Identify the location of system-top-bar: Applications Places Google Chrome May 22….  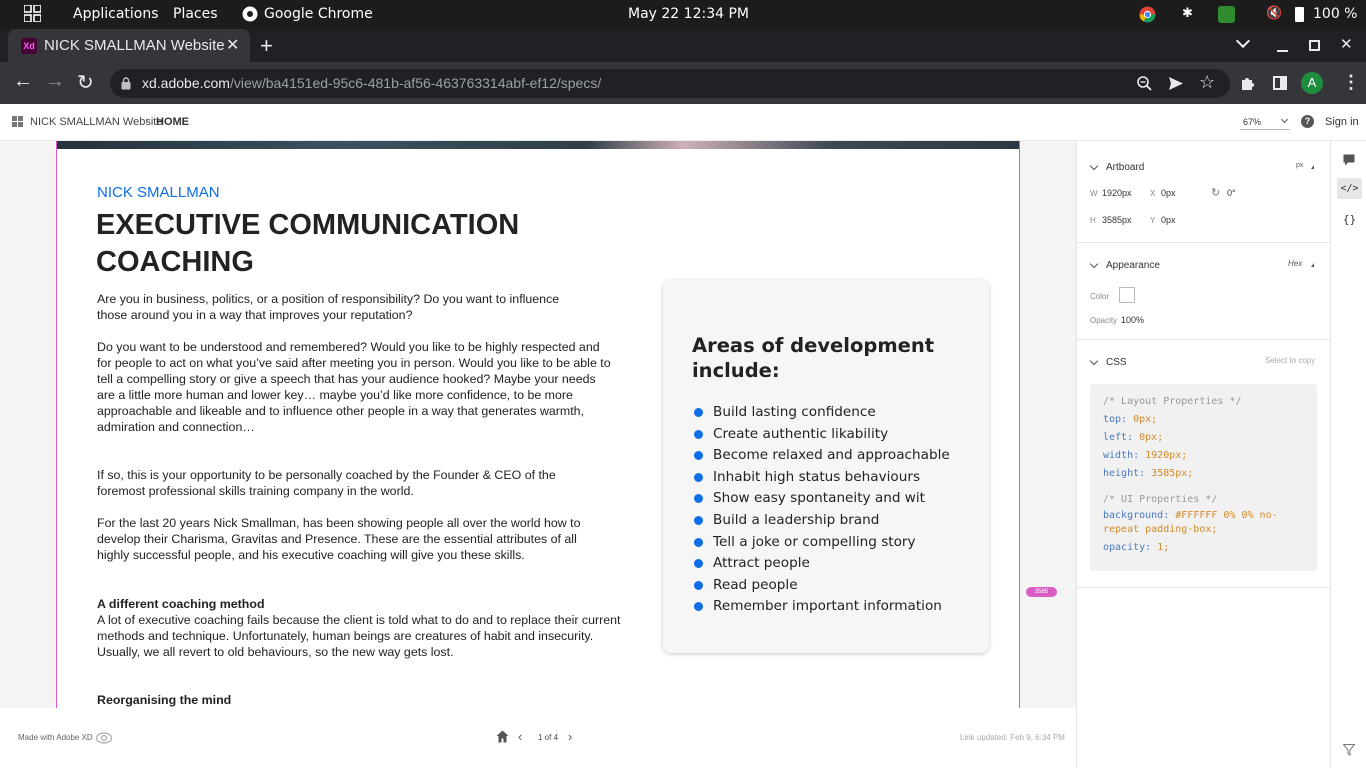
(683, 14).